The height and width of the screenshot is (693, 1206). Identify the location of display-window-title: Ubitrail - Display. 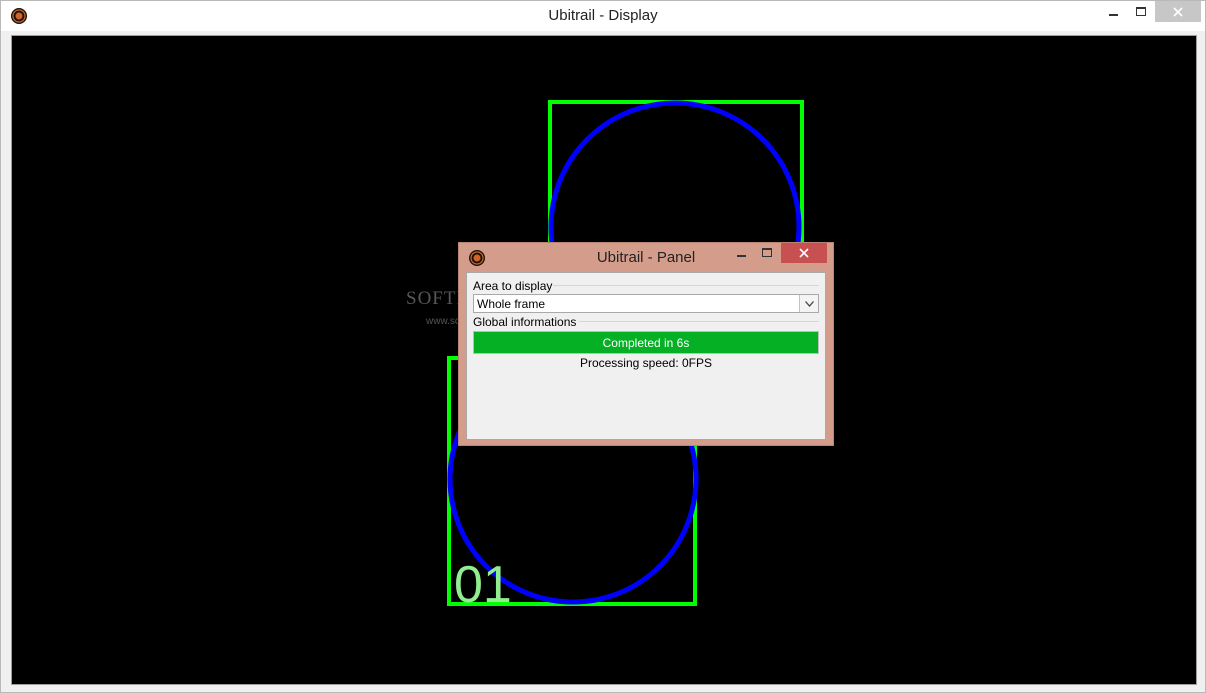
(603, 15).